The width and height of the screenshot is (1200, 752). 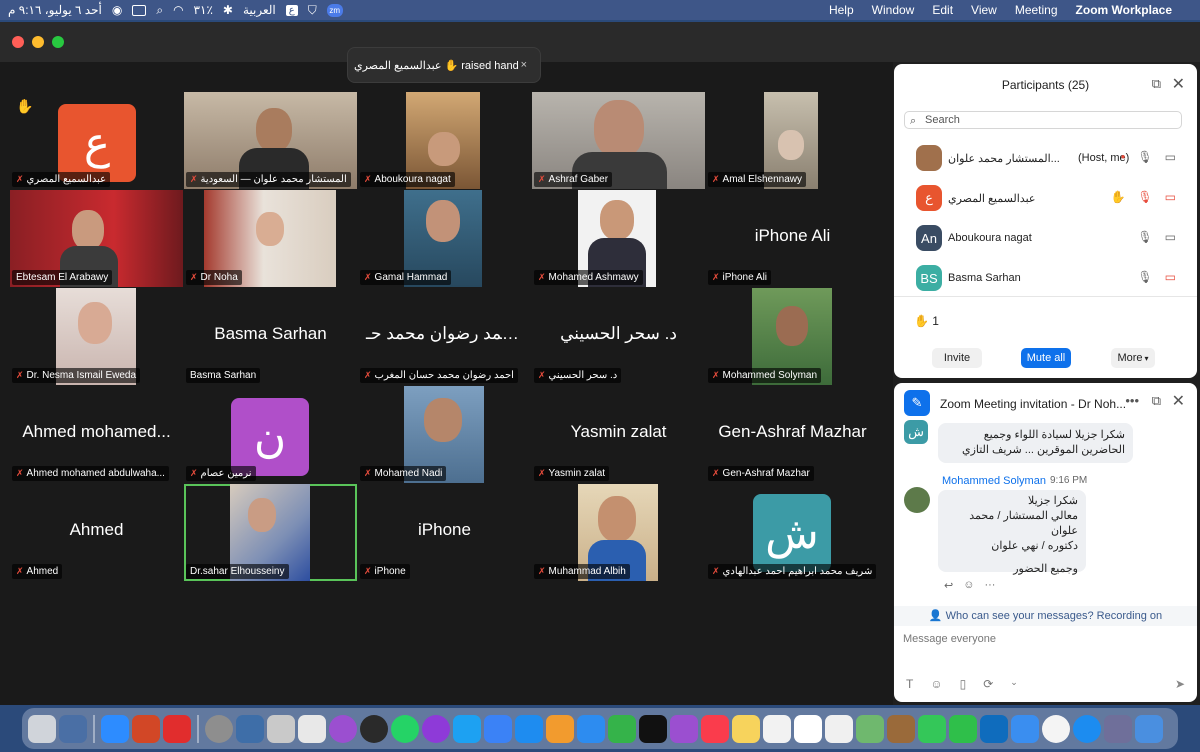 I want to click on participant-row: An Aboukoura nagat 🎙 ▭, so click(x=1051, y=238).